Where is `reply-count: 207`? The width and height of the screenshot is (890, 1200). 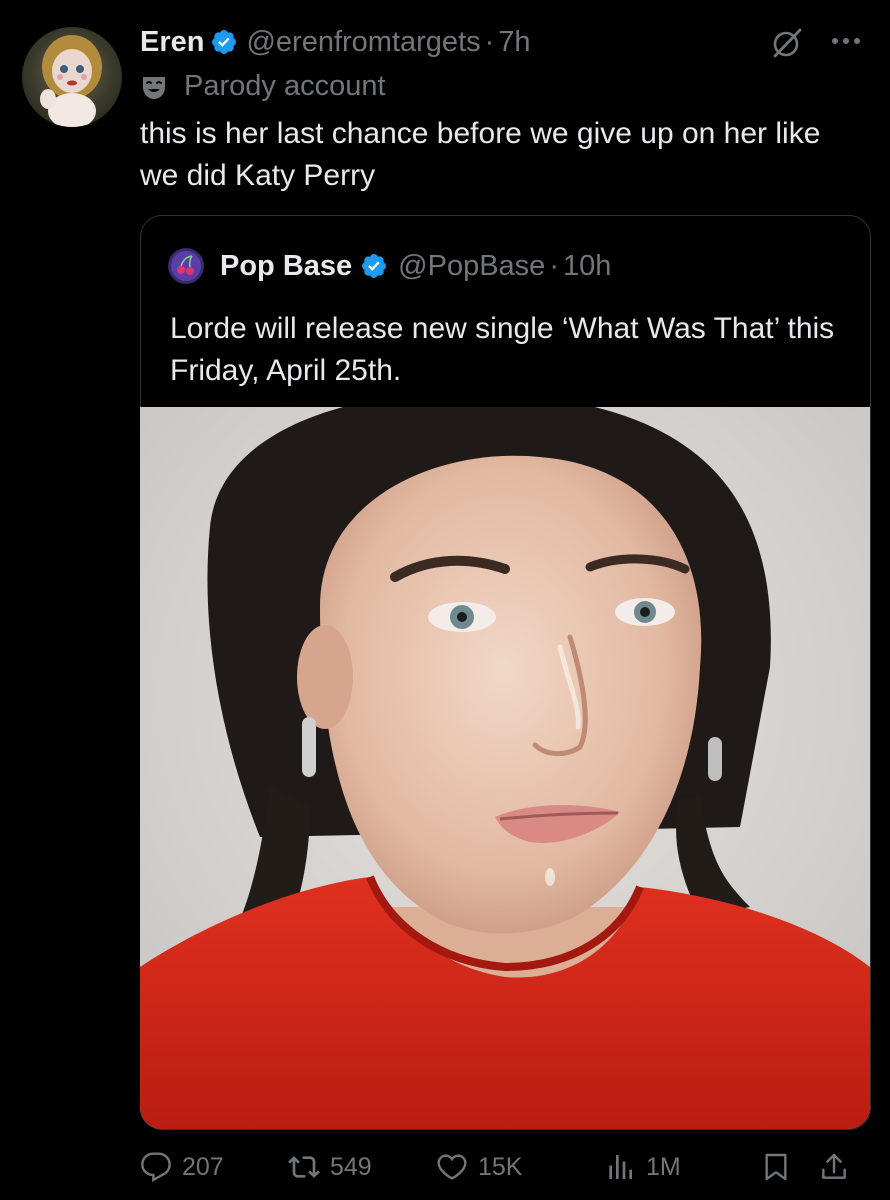 reply-count: 207 is located at coordinates (203, 1166).